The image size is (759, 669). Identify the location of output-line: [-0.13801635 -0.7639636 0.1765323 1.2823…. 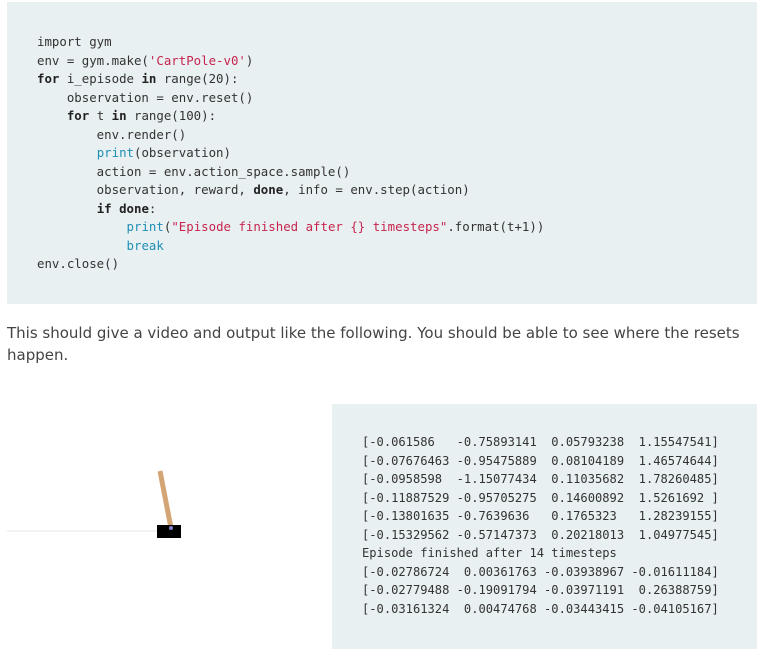
(540, 516).